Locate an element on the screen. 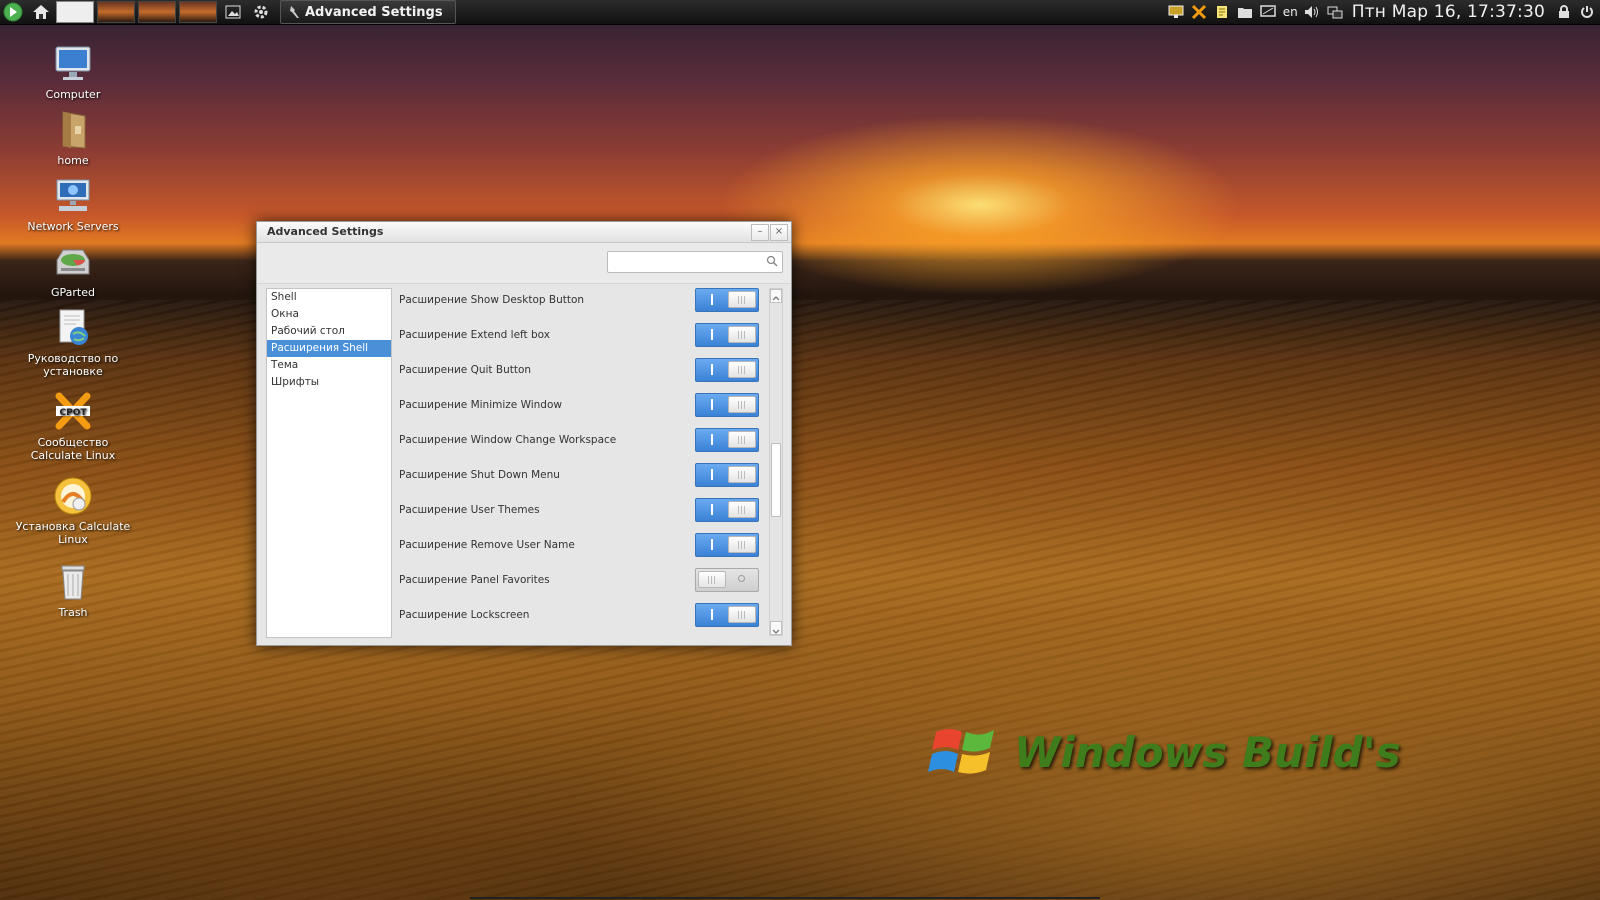  extension-label: Расширение User Themes is located at coordinates (469, 510).